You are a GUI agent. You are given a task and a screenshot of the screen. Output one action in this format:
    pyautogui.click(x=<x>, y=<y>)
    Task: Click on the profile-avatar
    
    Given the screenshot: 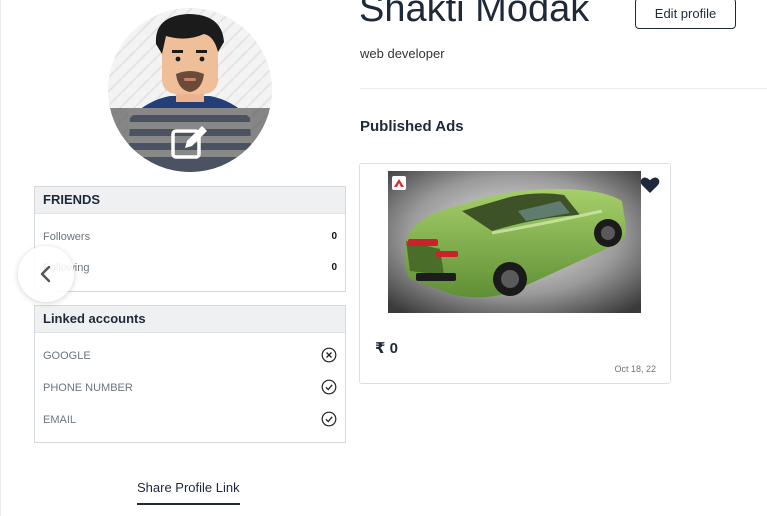 What is the action you would take?
    pyautogui.click(x=190, y=90)
    